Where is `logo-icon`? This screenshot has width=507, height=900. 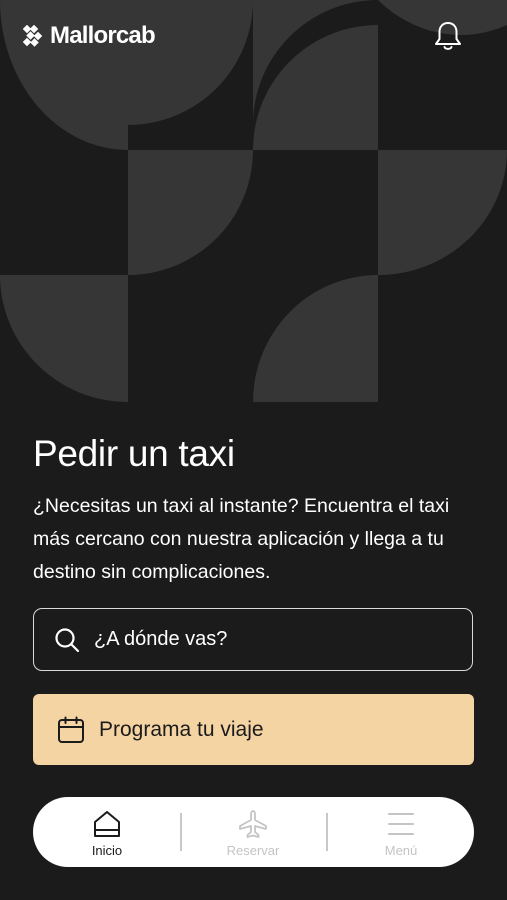
logo-icon is located at coordinates (33, 36).